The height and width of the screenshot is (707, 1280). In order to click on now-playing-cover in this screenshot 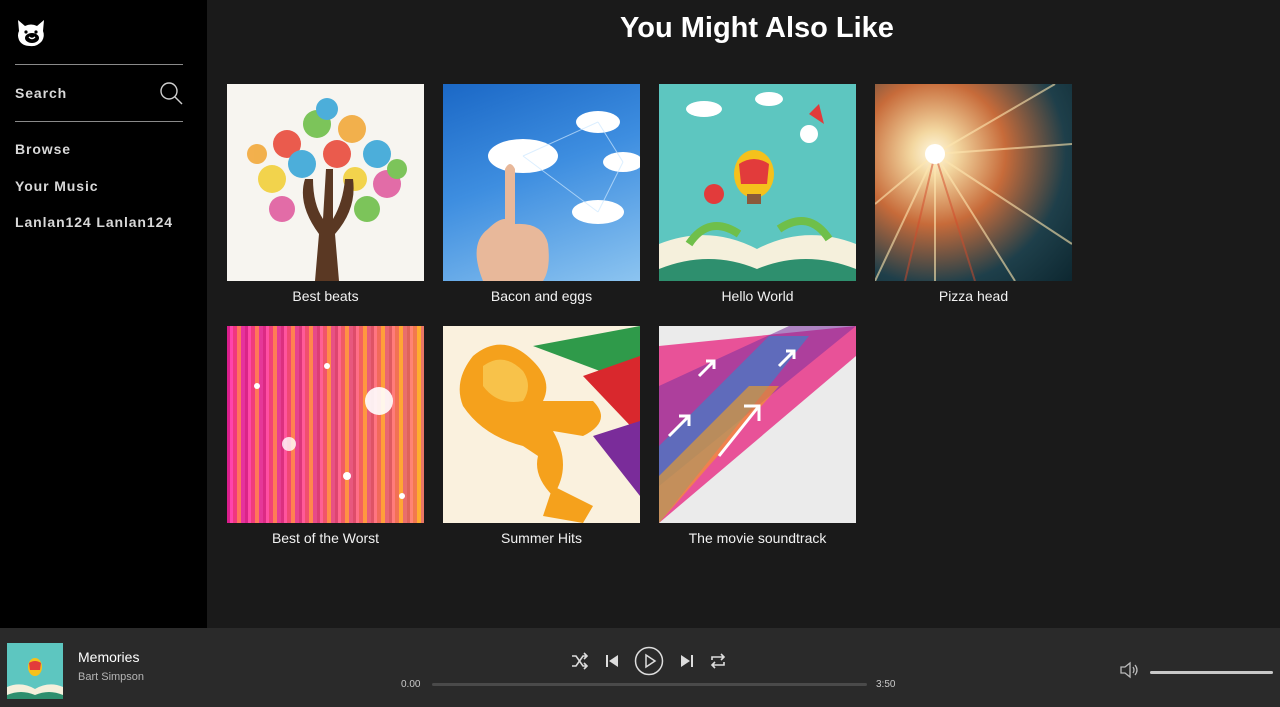, I will do `click(35, 671)`.